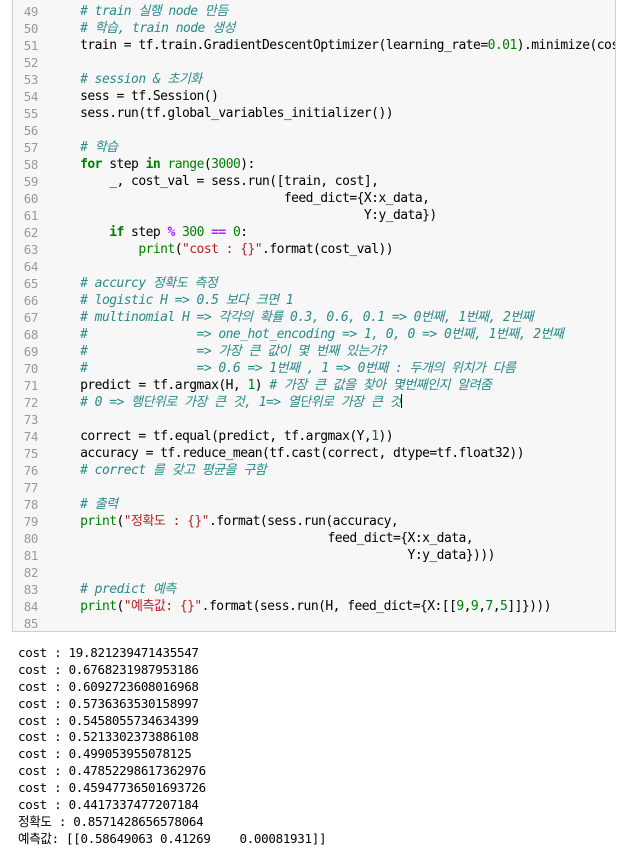  I want to click on output-line: cost : 0.6768231987953186, so click(108, 669).